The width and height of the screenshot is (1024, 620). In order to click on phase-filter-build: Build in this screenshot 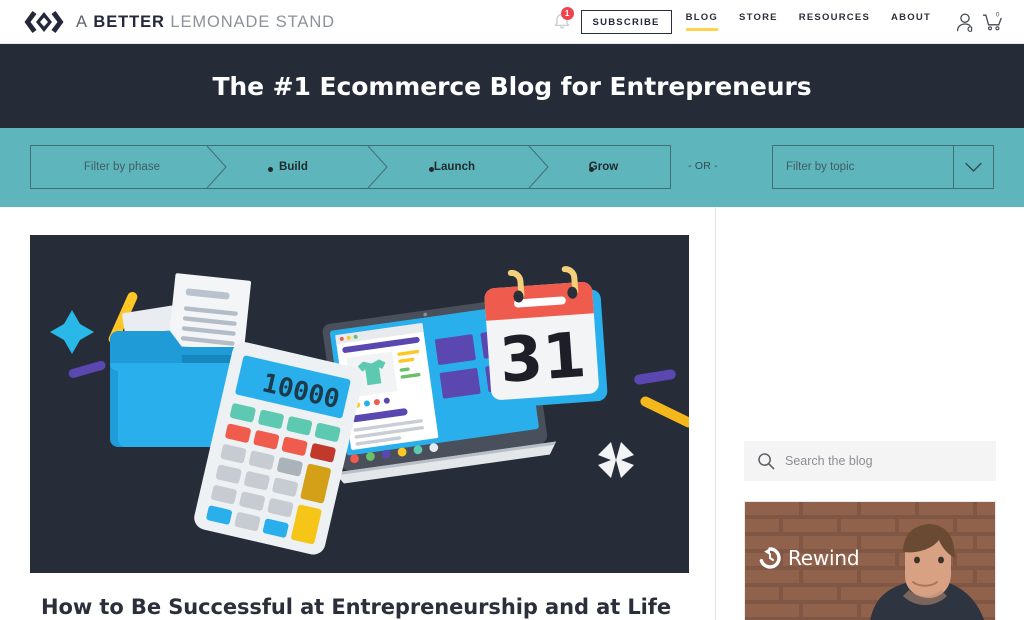, I will do `click(293, 167)`.